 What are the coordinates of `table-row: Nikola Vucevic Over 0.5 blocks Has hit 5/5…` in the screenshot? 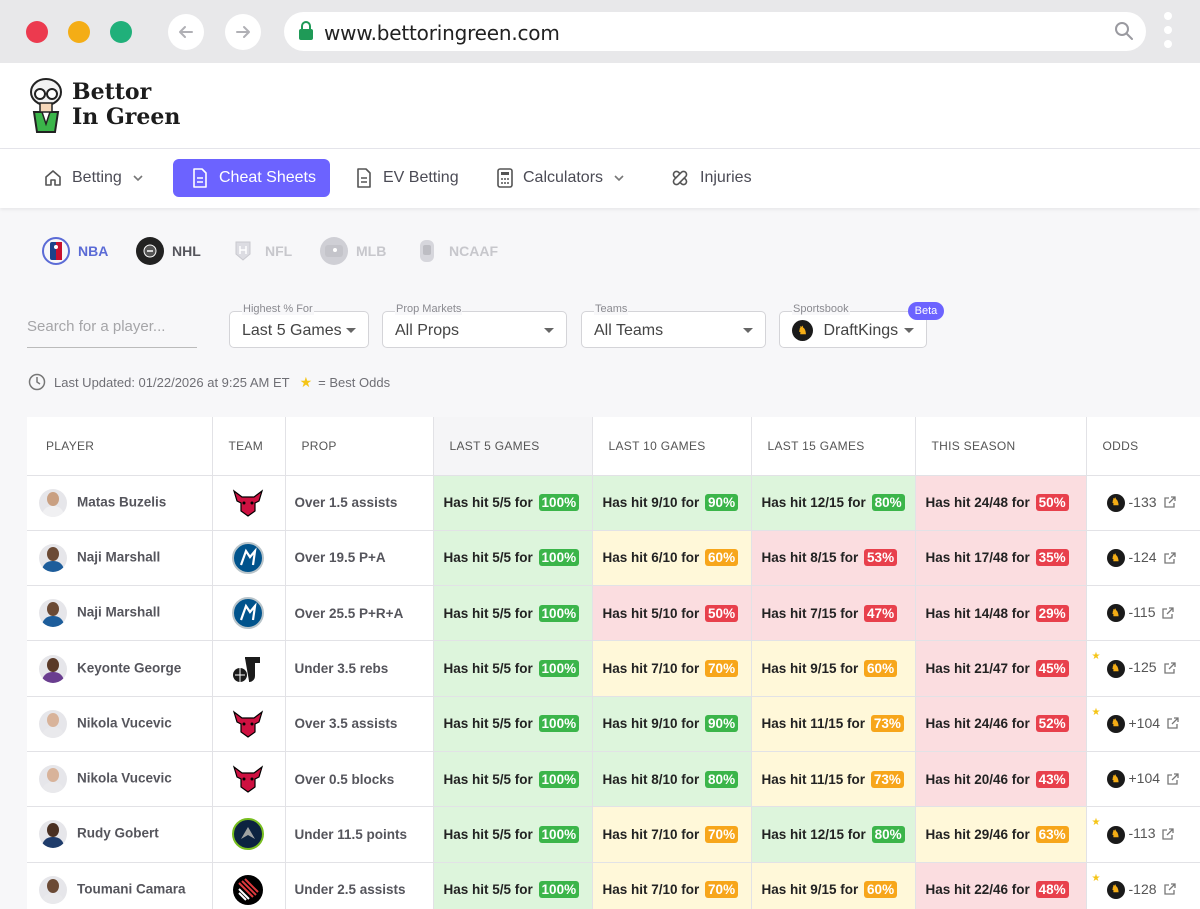 It's located at (613, 779).